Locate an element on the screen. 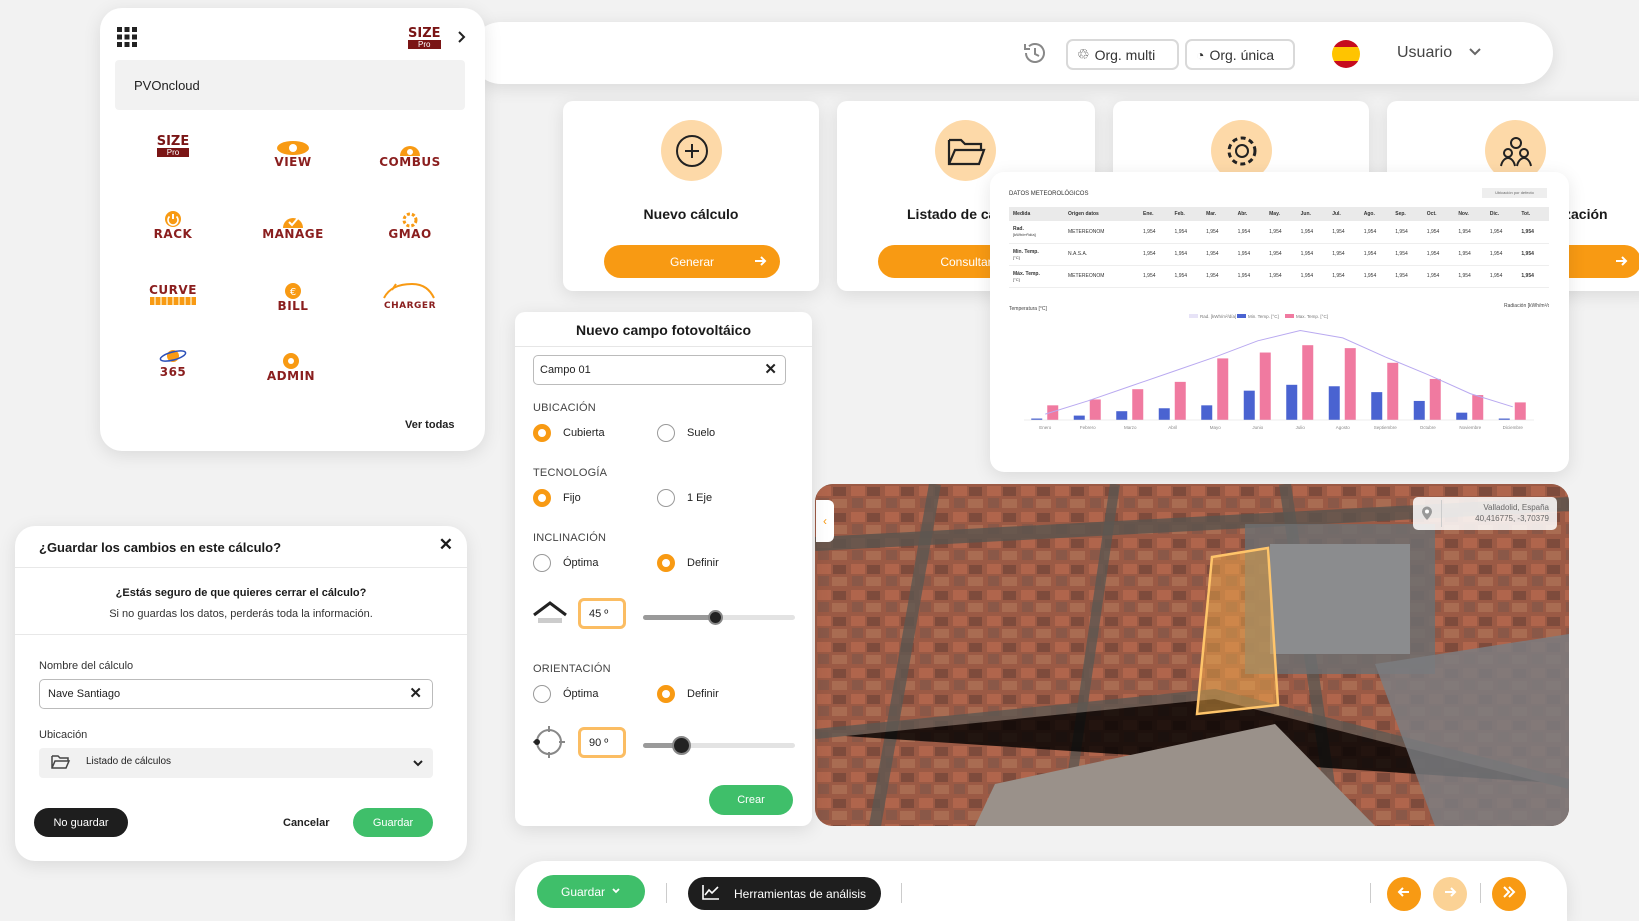 The height and width of the screenshot is (921, 1639). user-label: Usuario is located at coordinates (1424, 53).